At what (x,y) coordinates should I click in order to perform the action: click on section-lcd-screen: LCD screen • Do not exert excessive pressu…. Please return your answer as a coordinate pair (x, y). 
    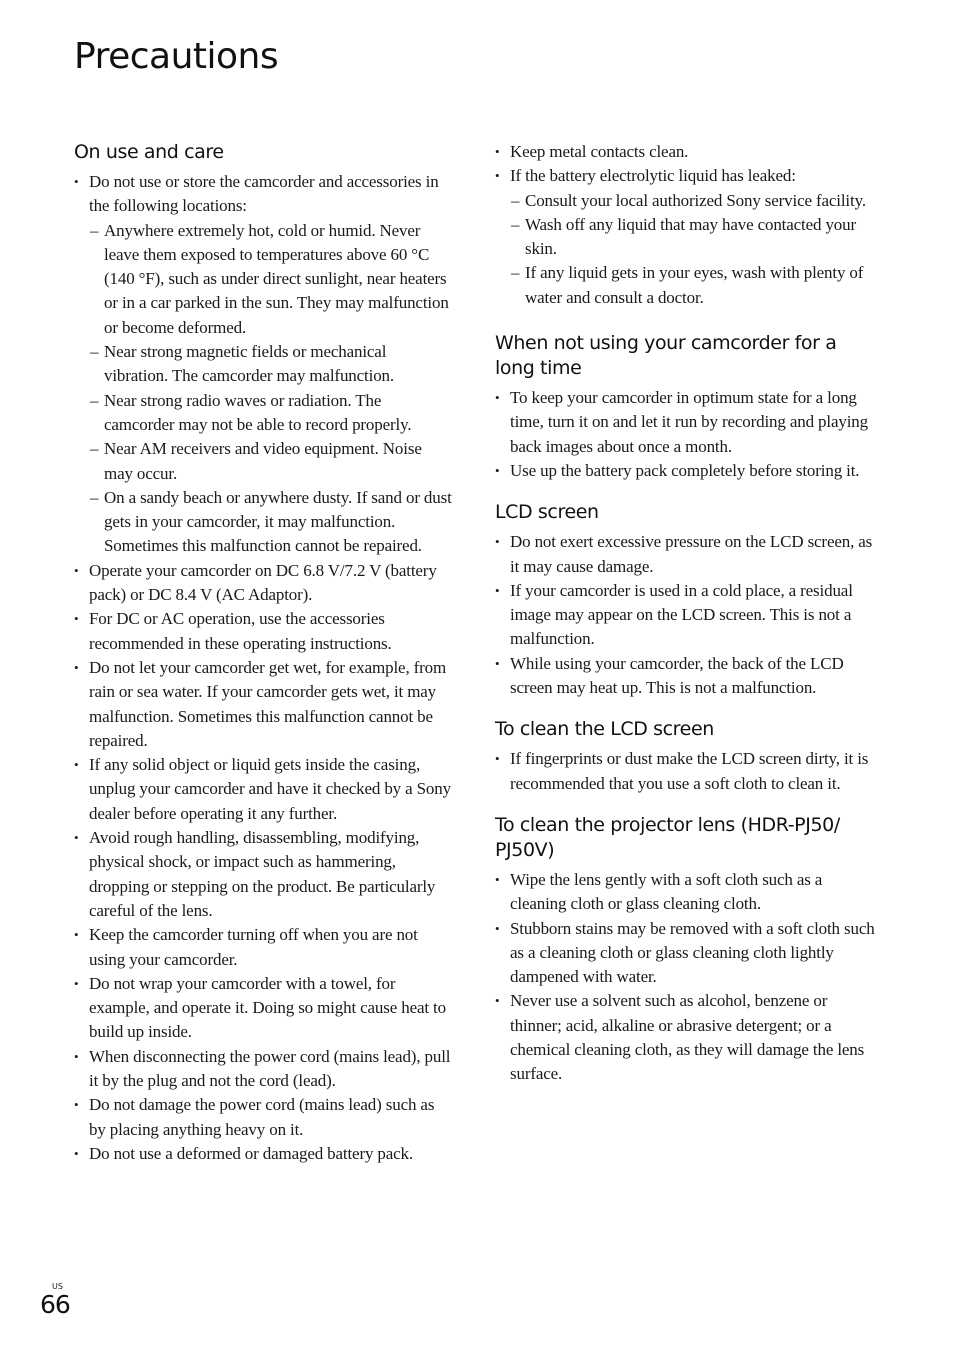
    Looking at the image, I should click on (685, 600).